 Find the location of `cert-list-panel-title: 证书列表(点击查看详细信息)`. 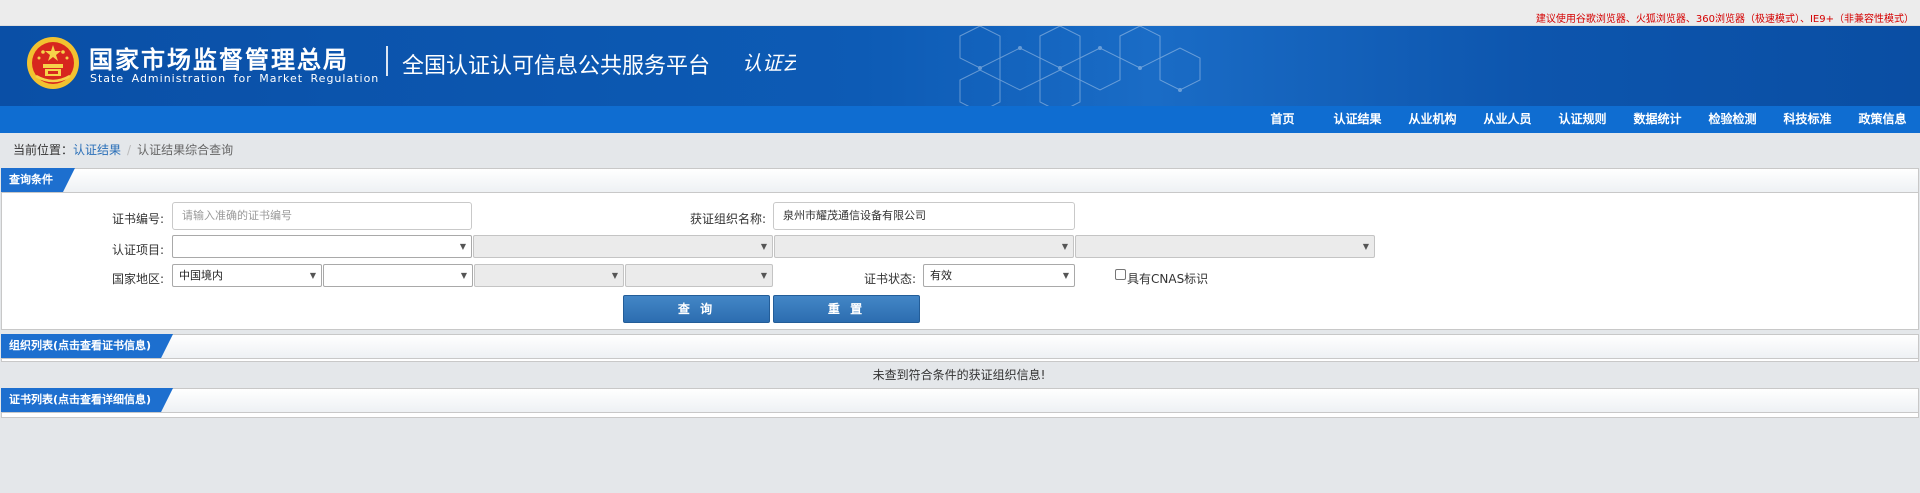

cert-list-panel-title: 证书列表(点击查看详细信息) is located at coordinates (87, 400).